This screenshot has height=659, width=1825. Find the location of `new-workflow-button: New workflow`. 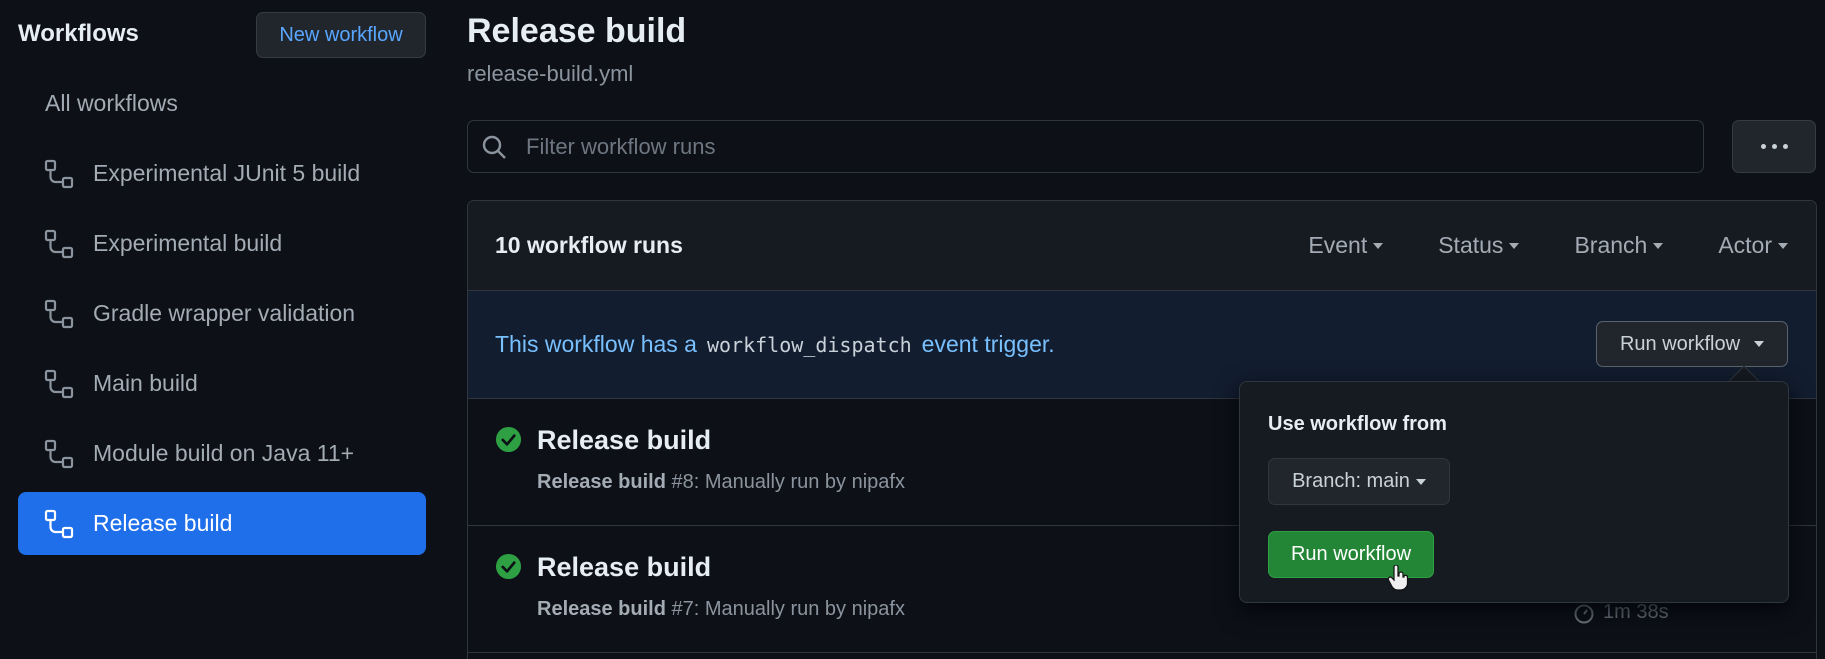

new-workflow-button: New workflow is located at coordinates (341, 35).